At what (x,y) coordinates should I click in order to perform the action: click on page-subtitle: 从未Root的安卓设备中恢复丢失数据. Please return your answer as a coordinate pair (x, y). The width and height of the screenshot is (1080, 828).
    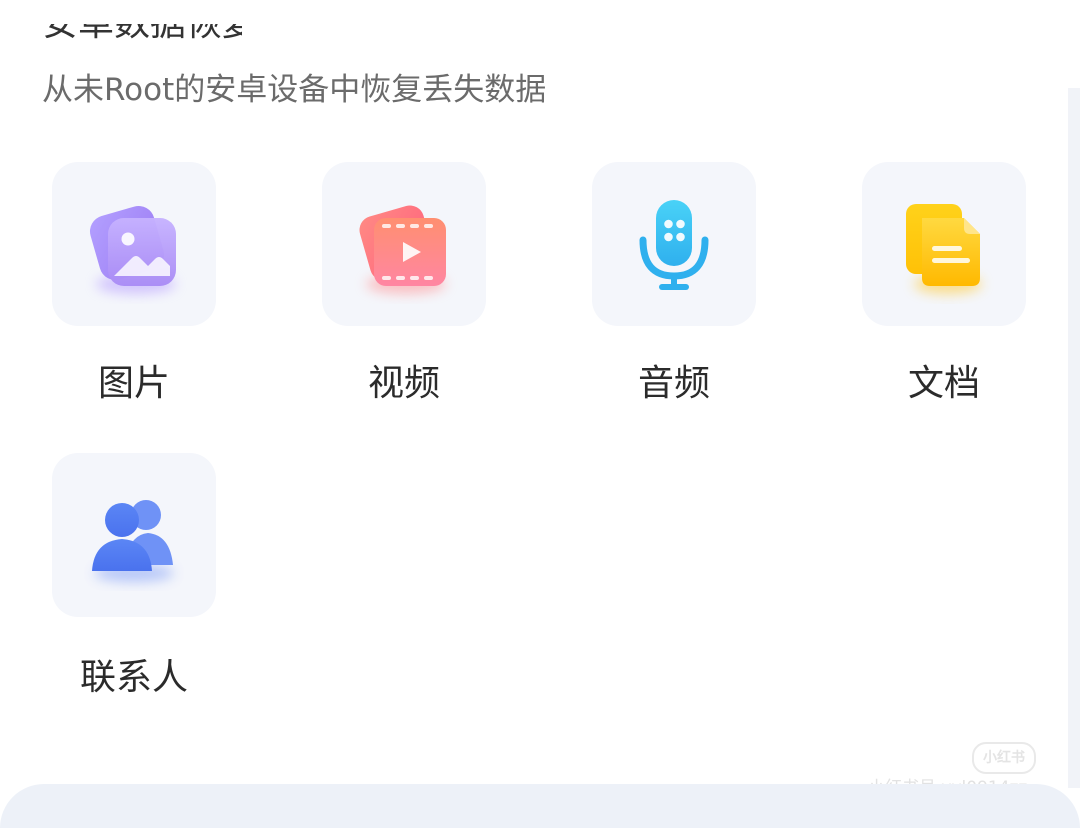
    Looking at the image, I should click on (294, 90).